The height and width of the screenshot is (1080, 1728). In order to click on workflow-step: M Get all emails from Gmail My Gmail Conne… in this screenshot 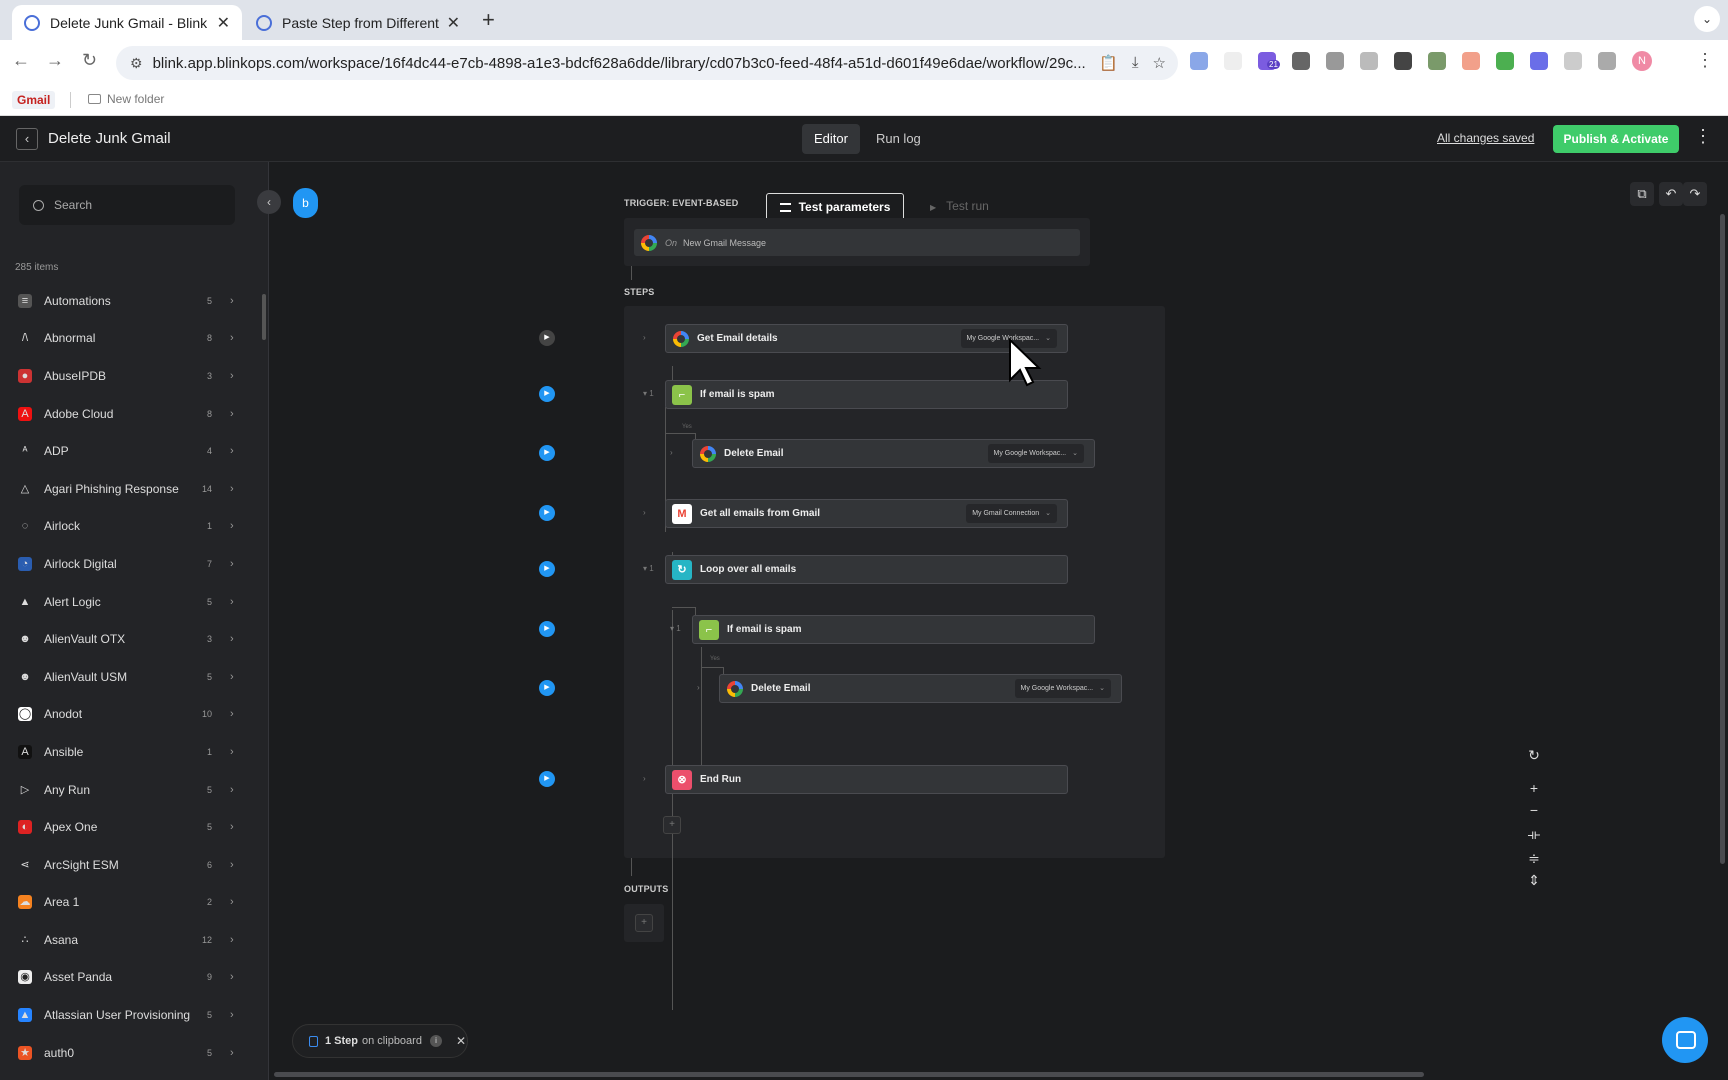, I will do `click(866, 513)`.